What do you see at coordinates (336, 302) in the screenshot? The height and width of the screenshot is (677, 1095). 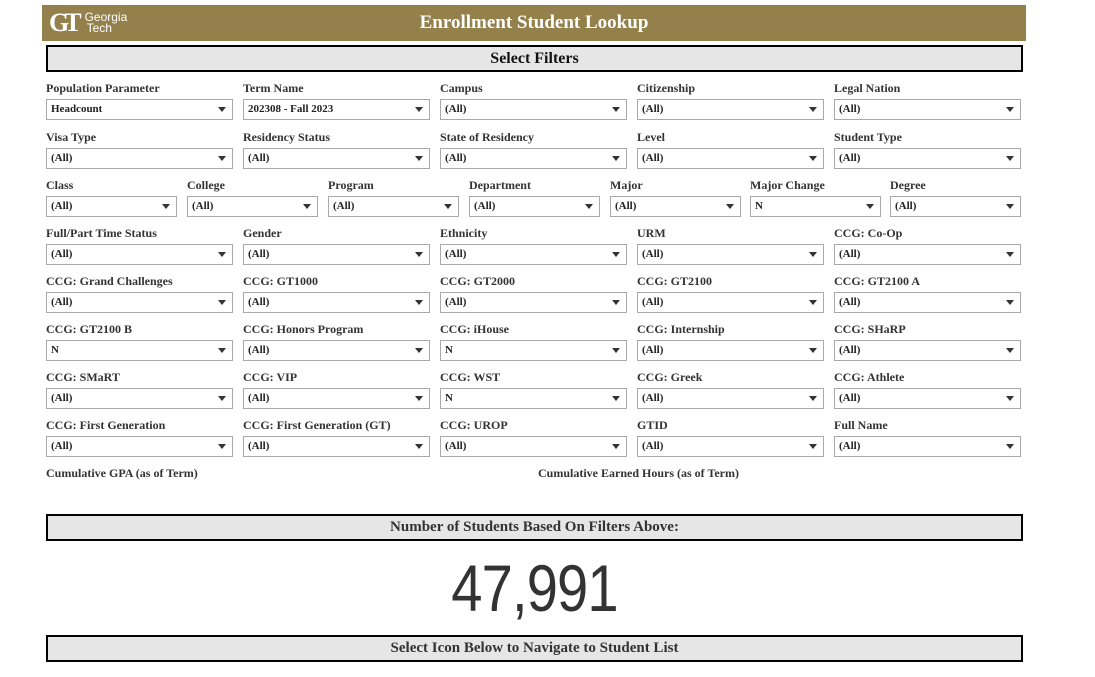 I see `ccg-gt1000-dropdown: (All)` at bounding box center [336, 302].